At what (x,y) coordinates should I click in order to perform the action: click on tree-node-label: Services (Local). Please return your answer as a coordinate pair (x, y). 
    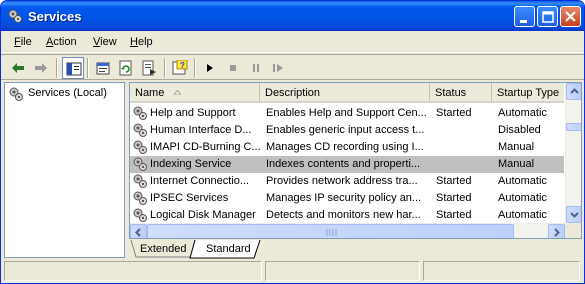
    Looking at the image, I should click on (67, 93).